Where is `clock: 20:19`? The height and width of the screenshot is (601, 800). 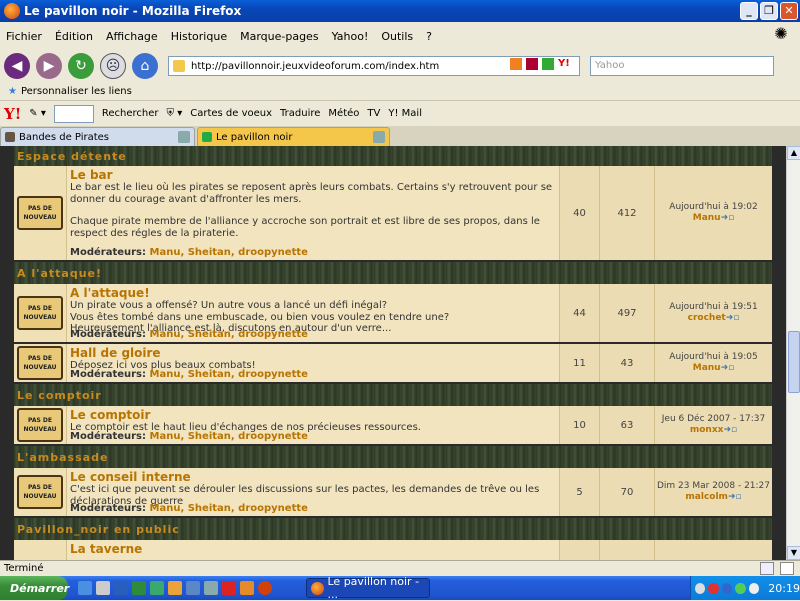 clock: 20:19 is located at coordinates (784, 588).